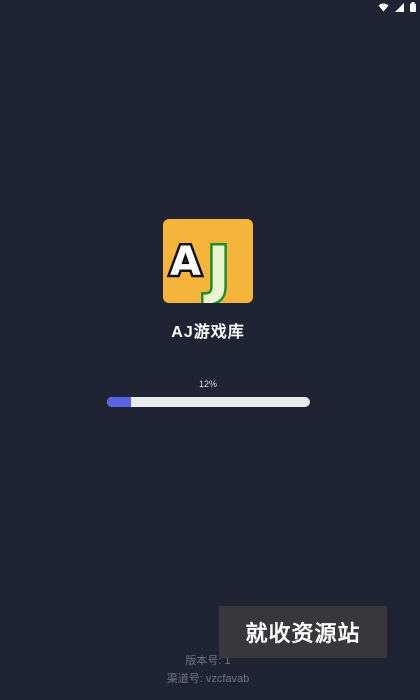  I want to click on icon-letter-j: J, so click(216, 268).